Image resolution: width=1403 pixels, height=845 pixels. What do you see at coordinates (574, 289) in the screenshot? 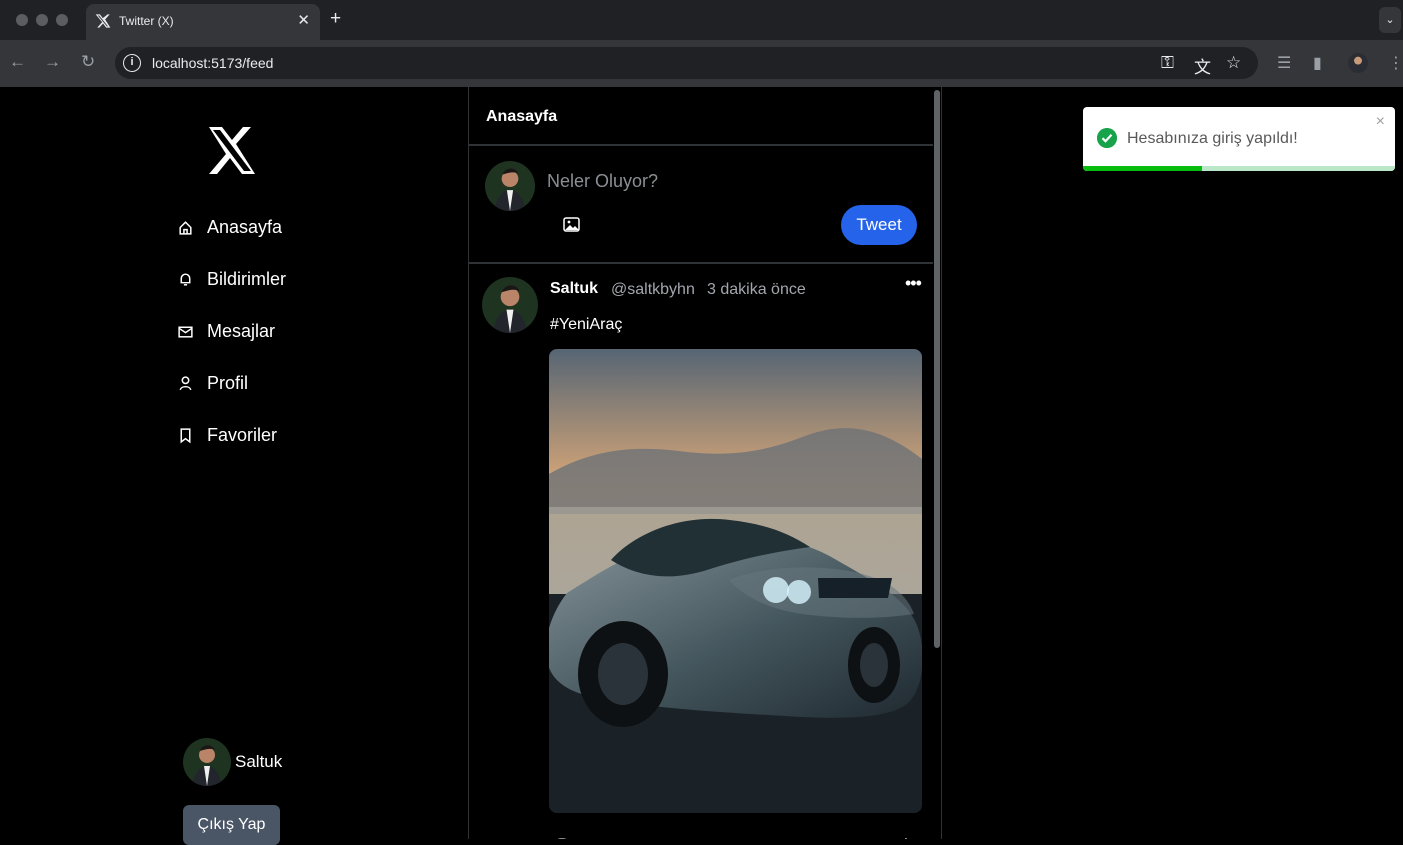
I see `post-author-name: Saltuk` at bounding box center [574, 289].